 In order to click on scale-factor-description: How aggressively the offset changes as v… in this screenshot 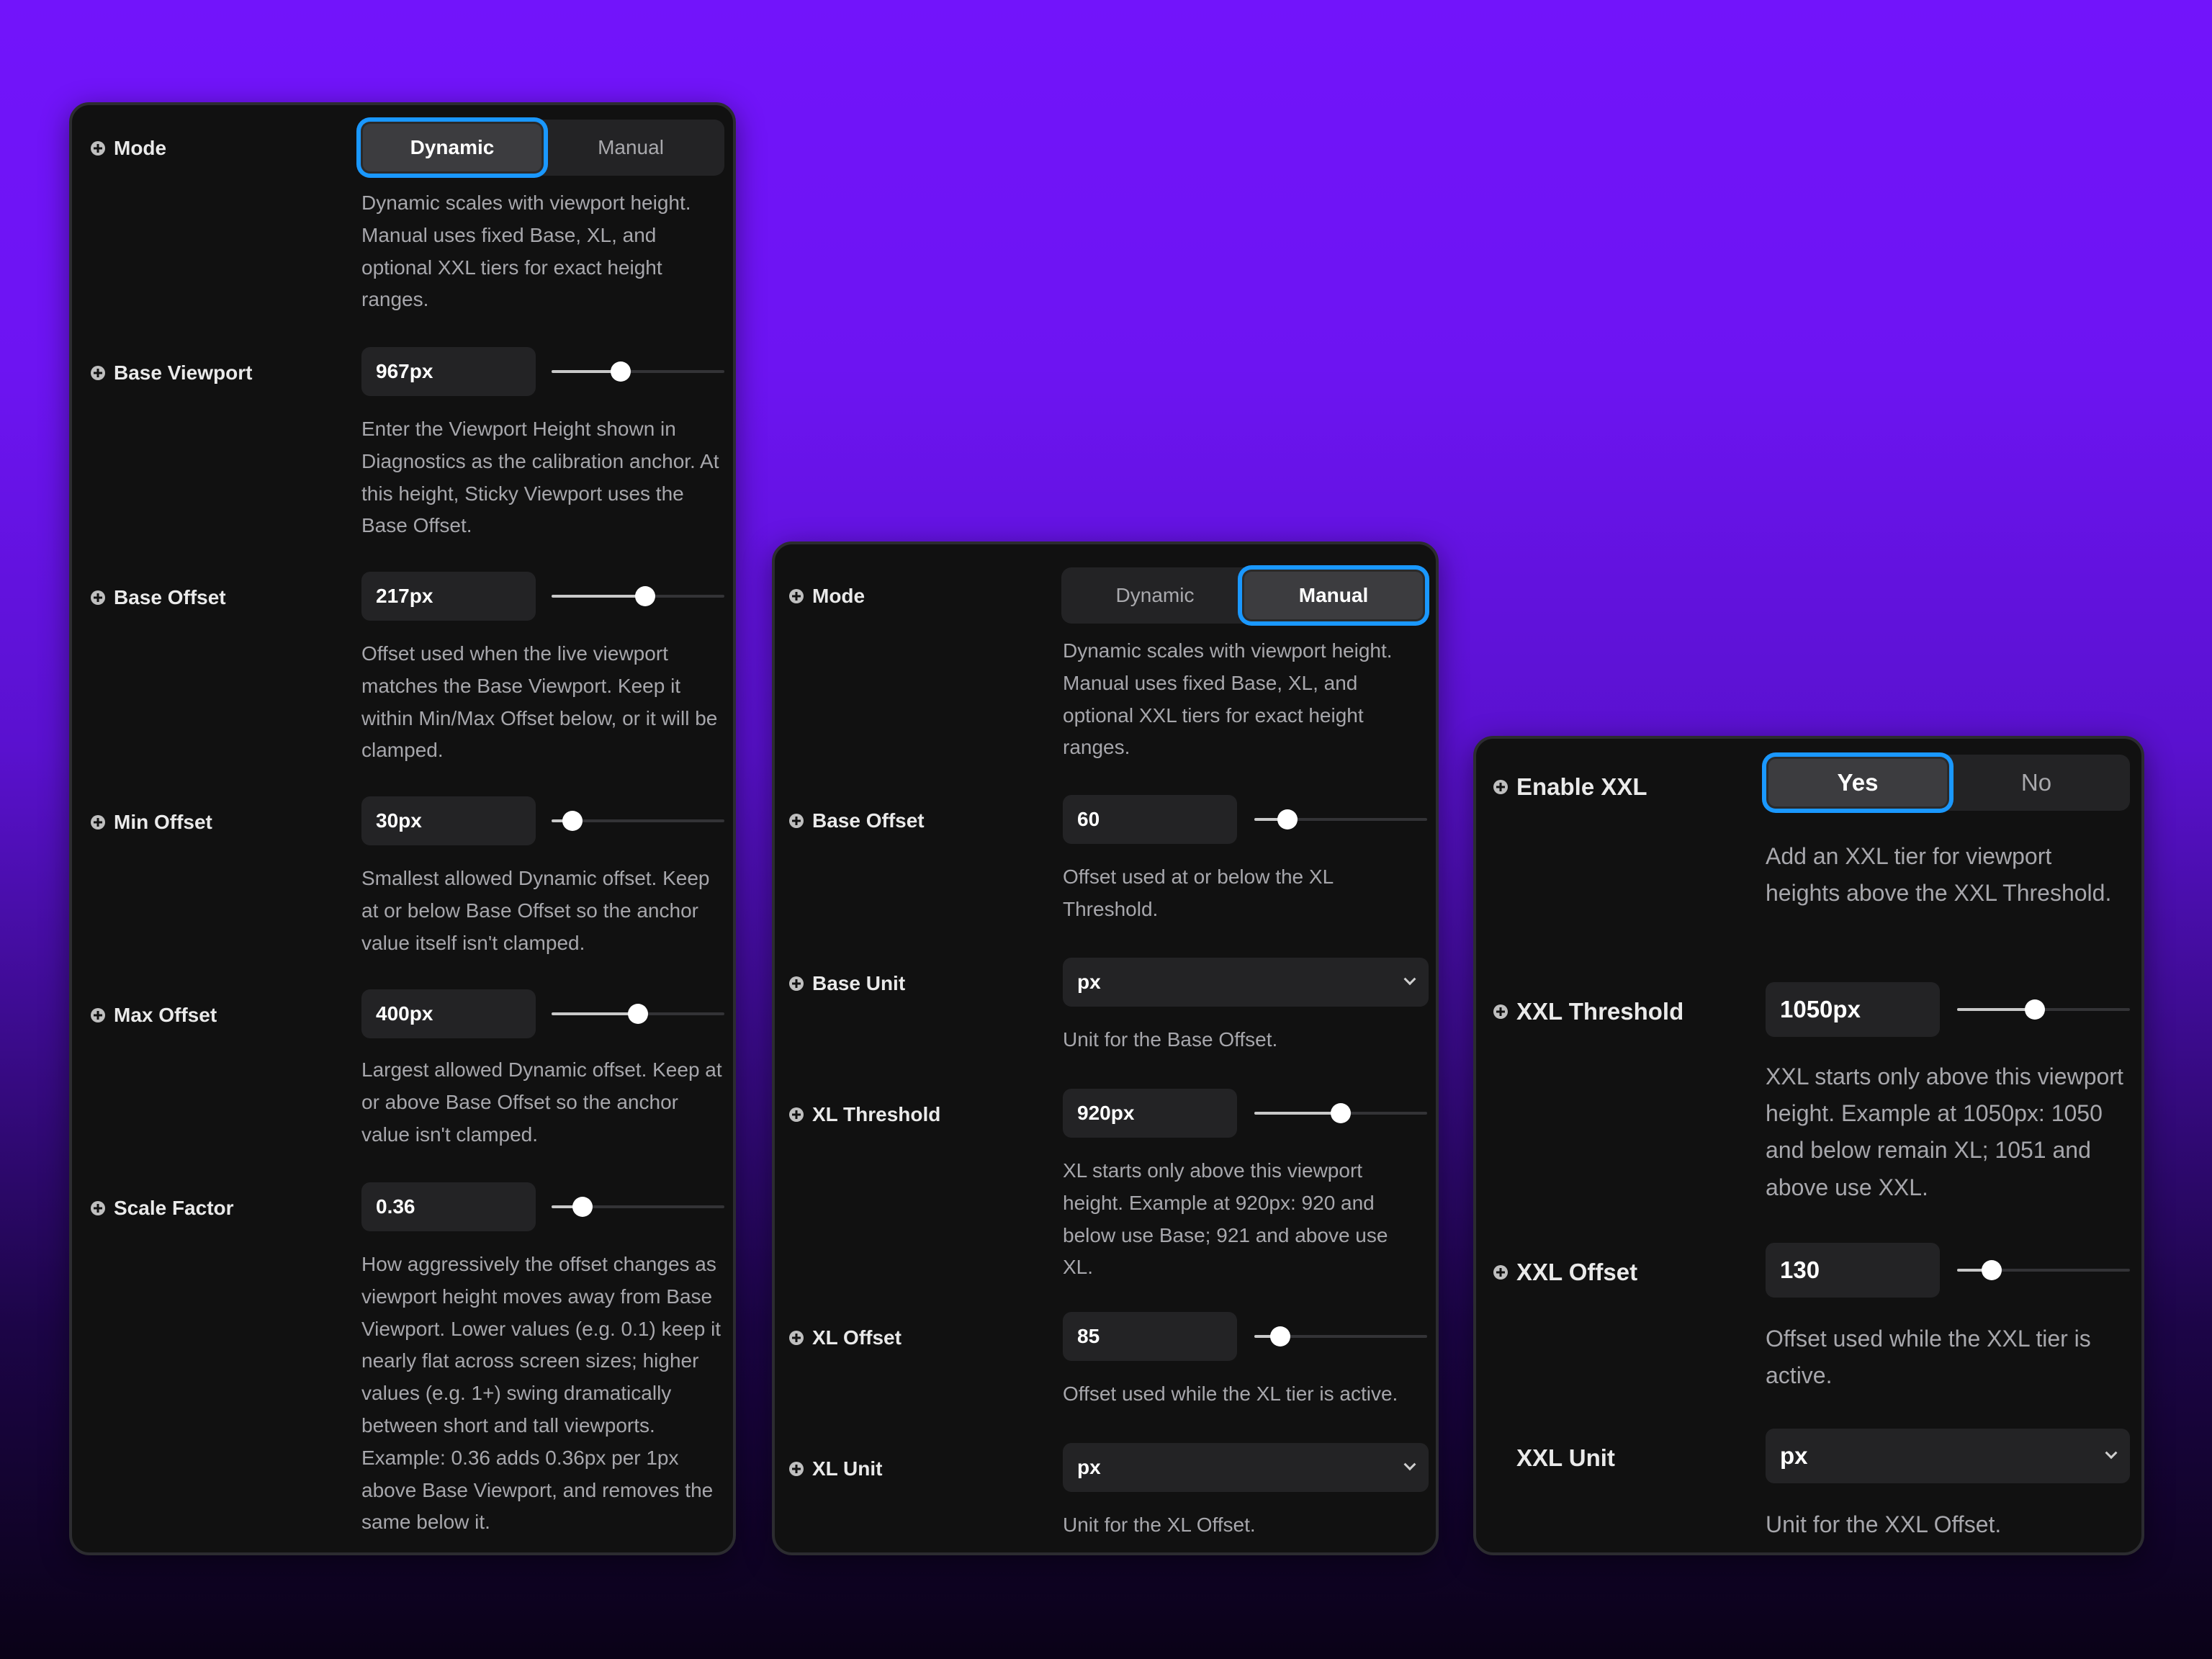, I will do `click(541, 1393)`.